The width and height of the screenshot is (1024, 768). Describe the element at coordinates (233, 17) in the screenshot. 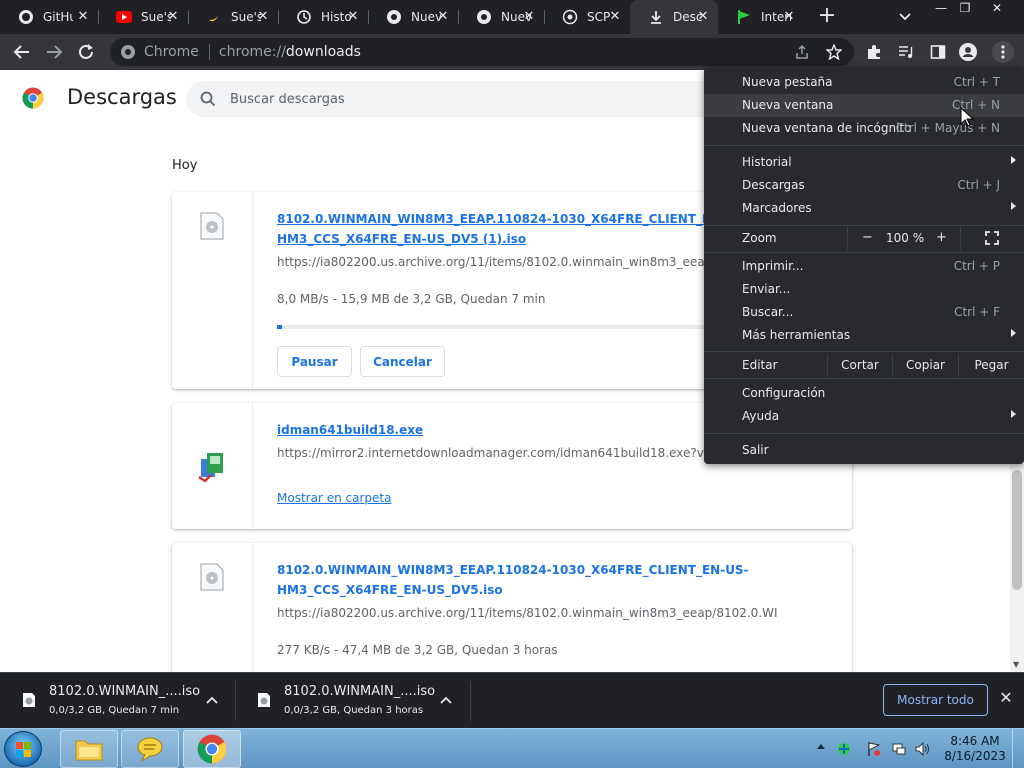

I see `tab-moon: Sue's ✕` at that location.